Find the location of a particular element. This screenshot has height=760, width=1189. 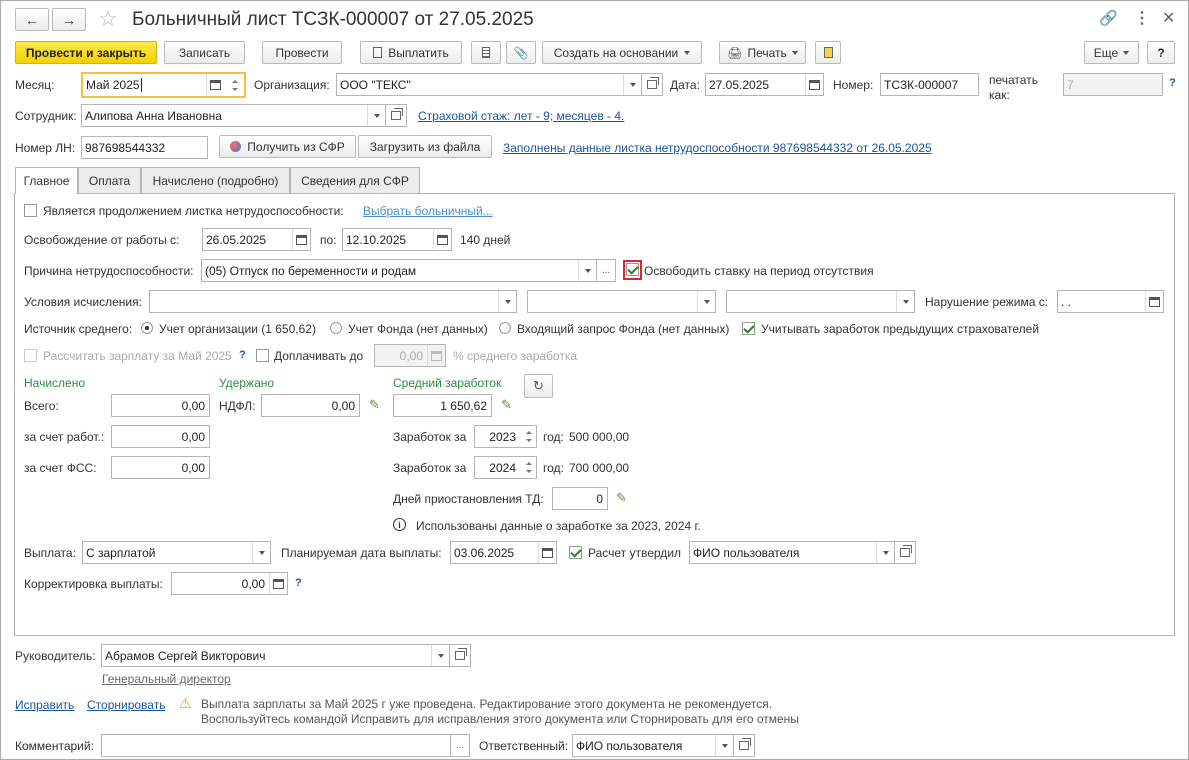

approved-checkbox is located at coordinates (575, 552).